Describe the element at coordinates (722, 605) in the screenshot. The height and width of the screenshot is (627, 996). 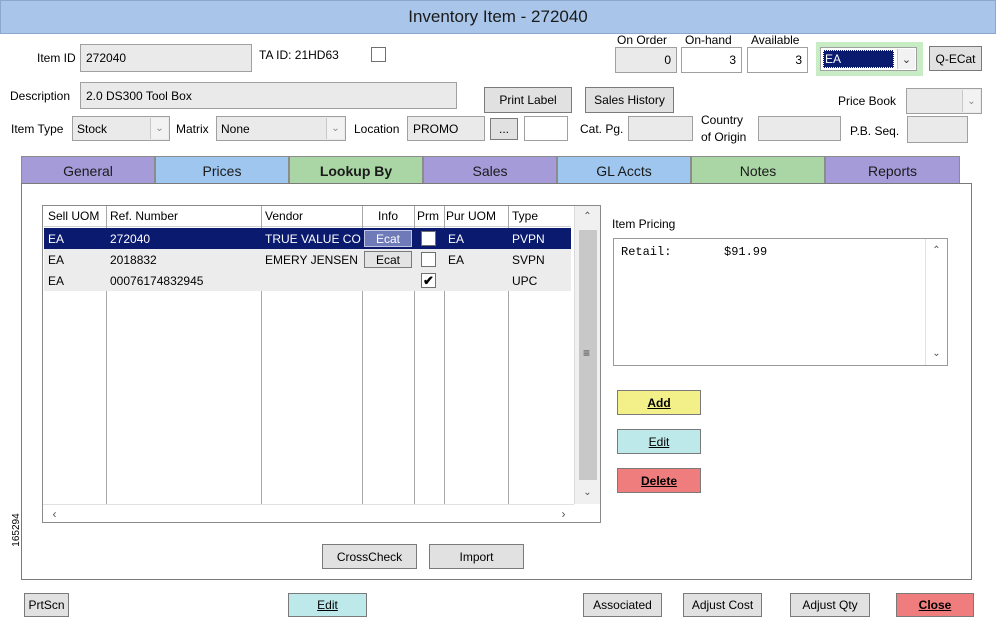
I see `adjust-cost-button: Adjust Cost` at that location.